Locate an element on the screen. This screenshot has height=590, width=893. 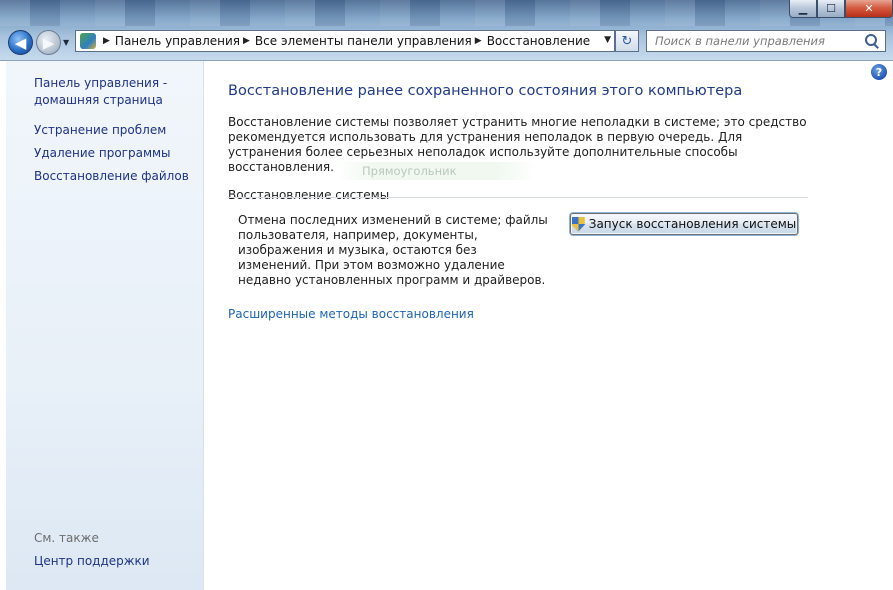
breadcrumb-control-panel: Панель управления is located at coordinates (177, 41).